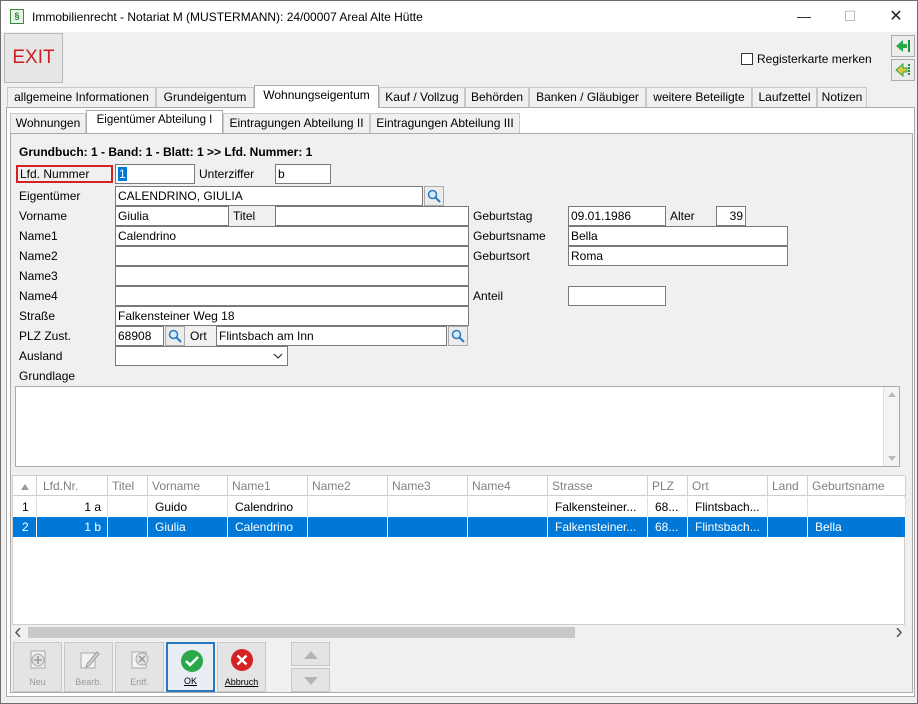 The image size is (918, 704). What do you see at coordinates (154, 121) in the screenshot?
I see `subtab-eigentuemer-abteilung-1: Eigentümer Abteilung I` at bounding box center [154, 121].